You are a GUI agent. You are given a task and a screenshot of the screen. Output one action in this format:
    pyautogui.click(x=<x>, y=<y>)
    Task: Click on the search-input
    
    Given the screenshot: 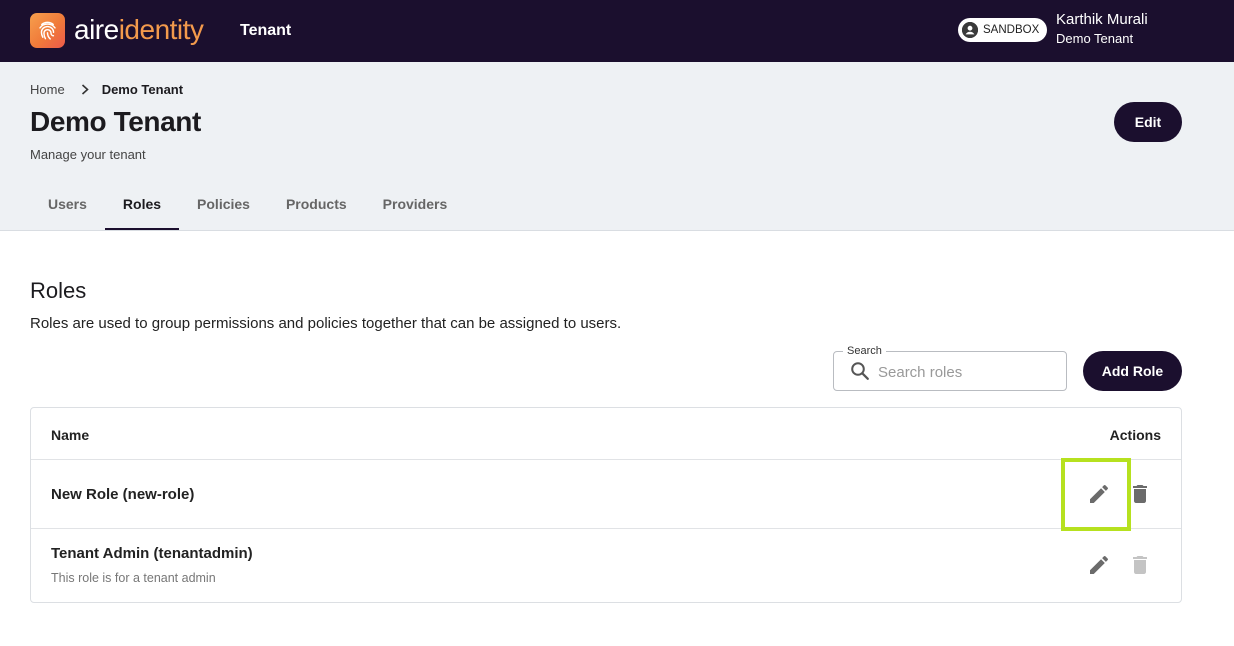 What is the action you would take?
    pyautogui.click(x=968, y=372)
    